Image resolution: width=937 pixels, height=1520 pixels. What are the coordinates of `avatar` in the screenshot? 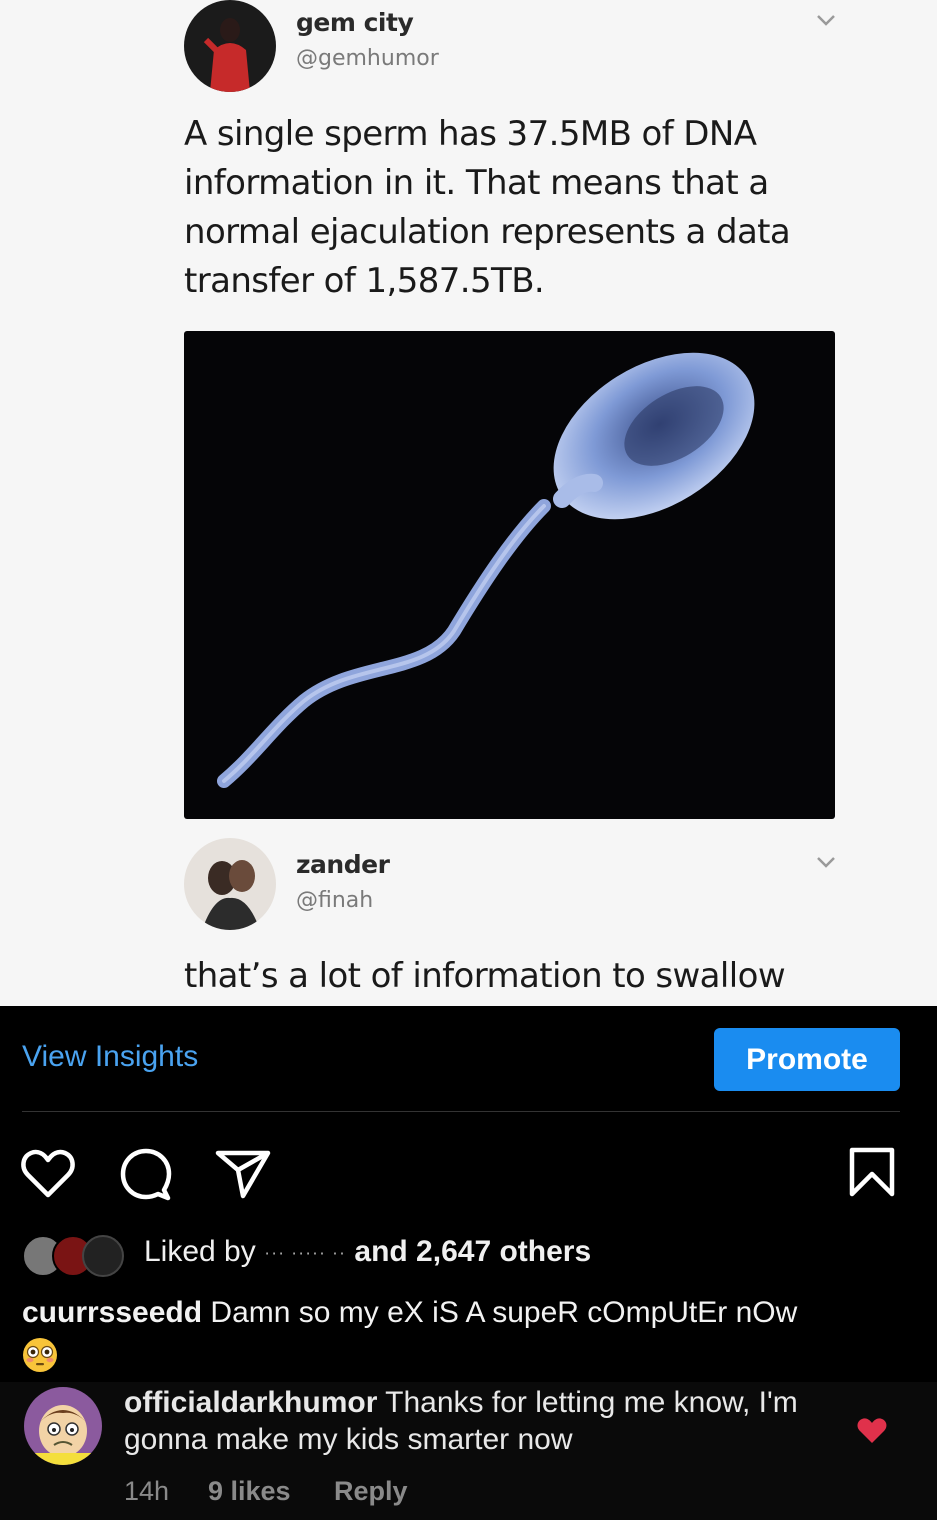 It's located at (103, 1256).